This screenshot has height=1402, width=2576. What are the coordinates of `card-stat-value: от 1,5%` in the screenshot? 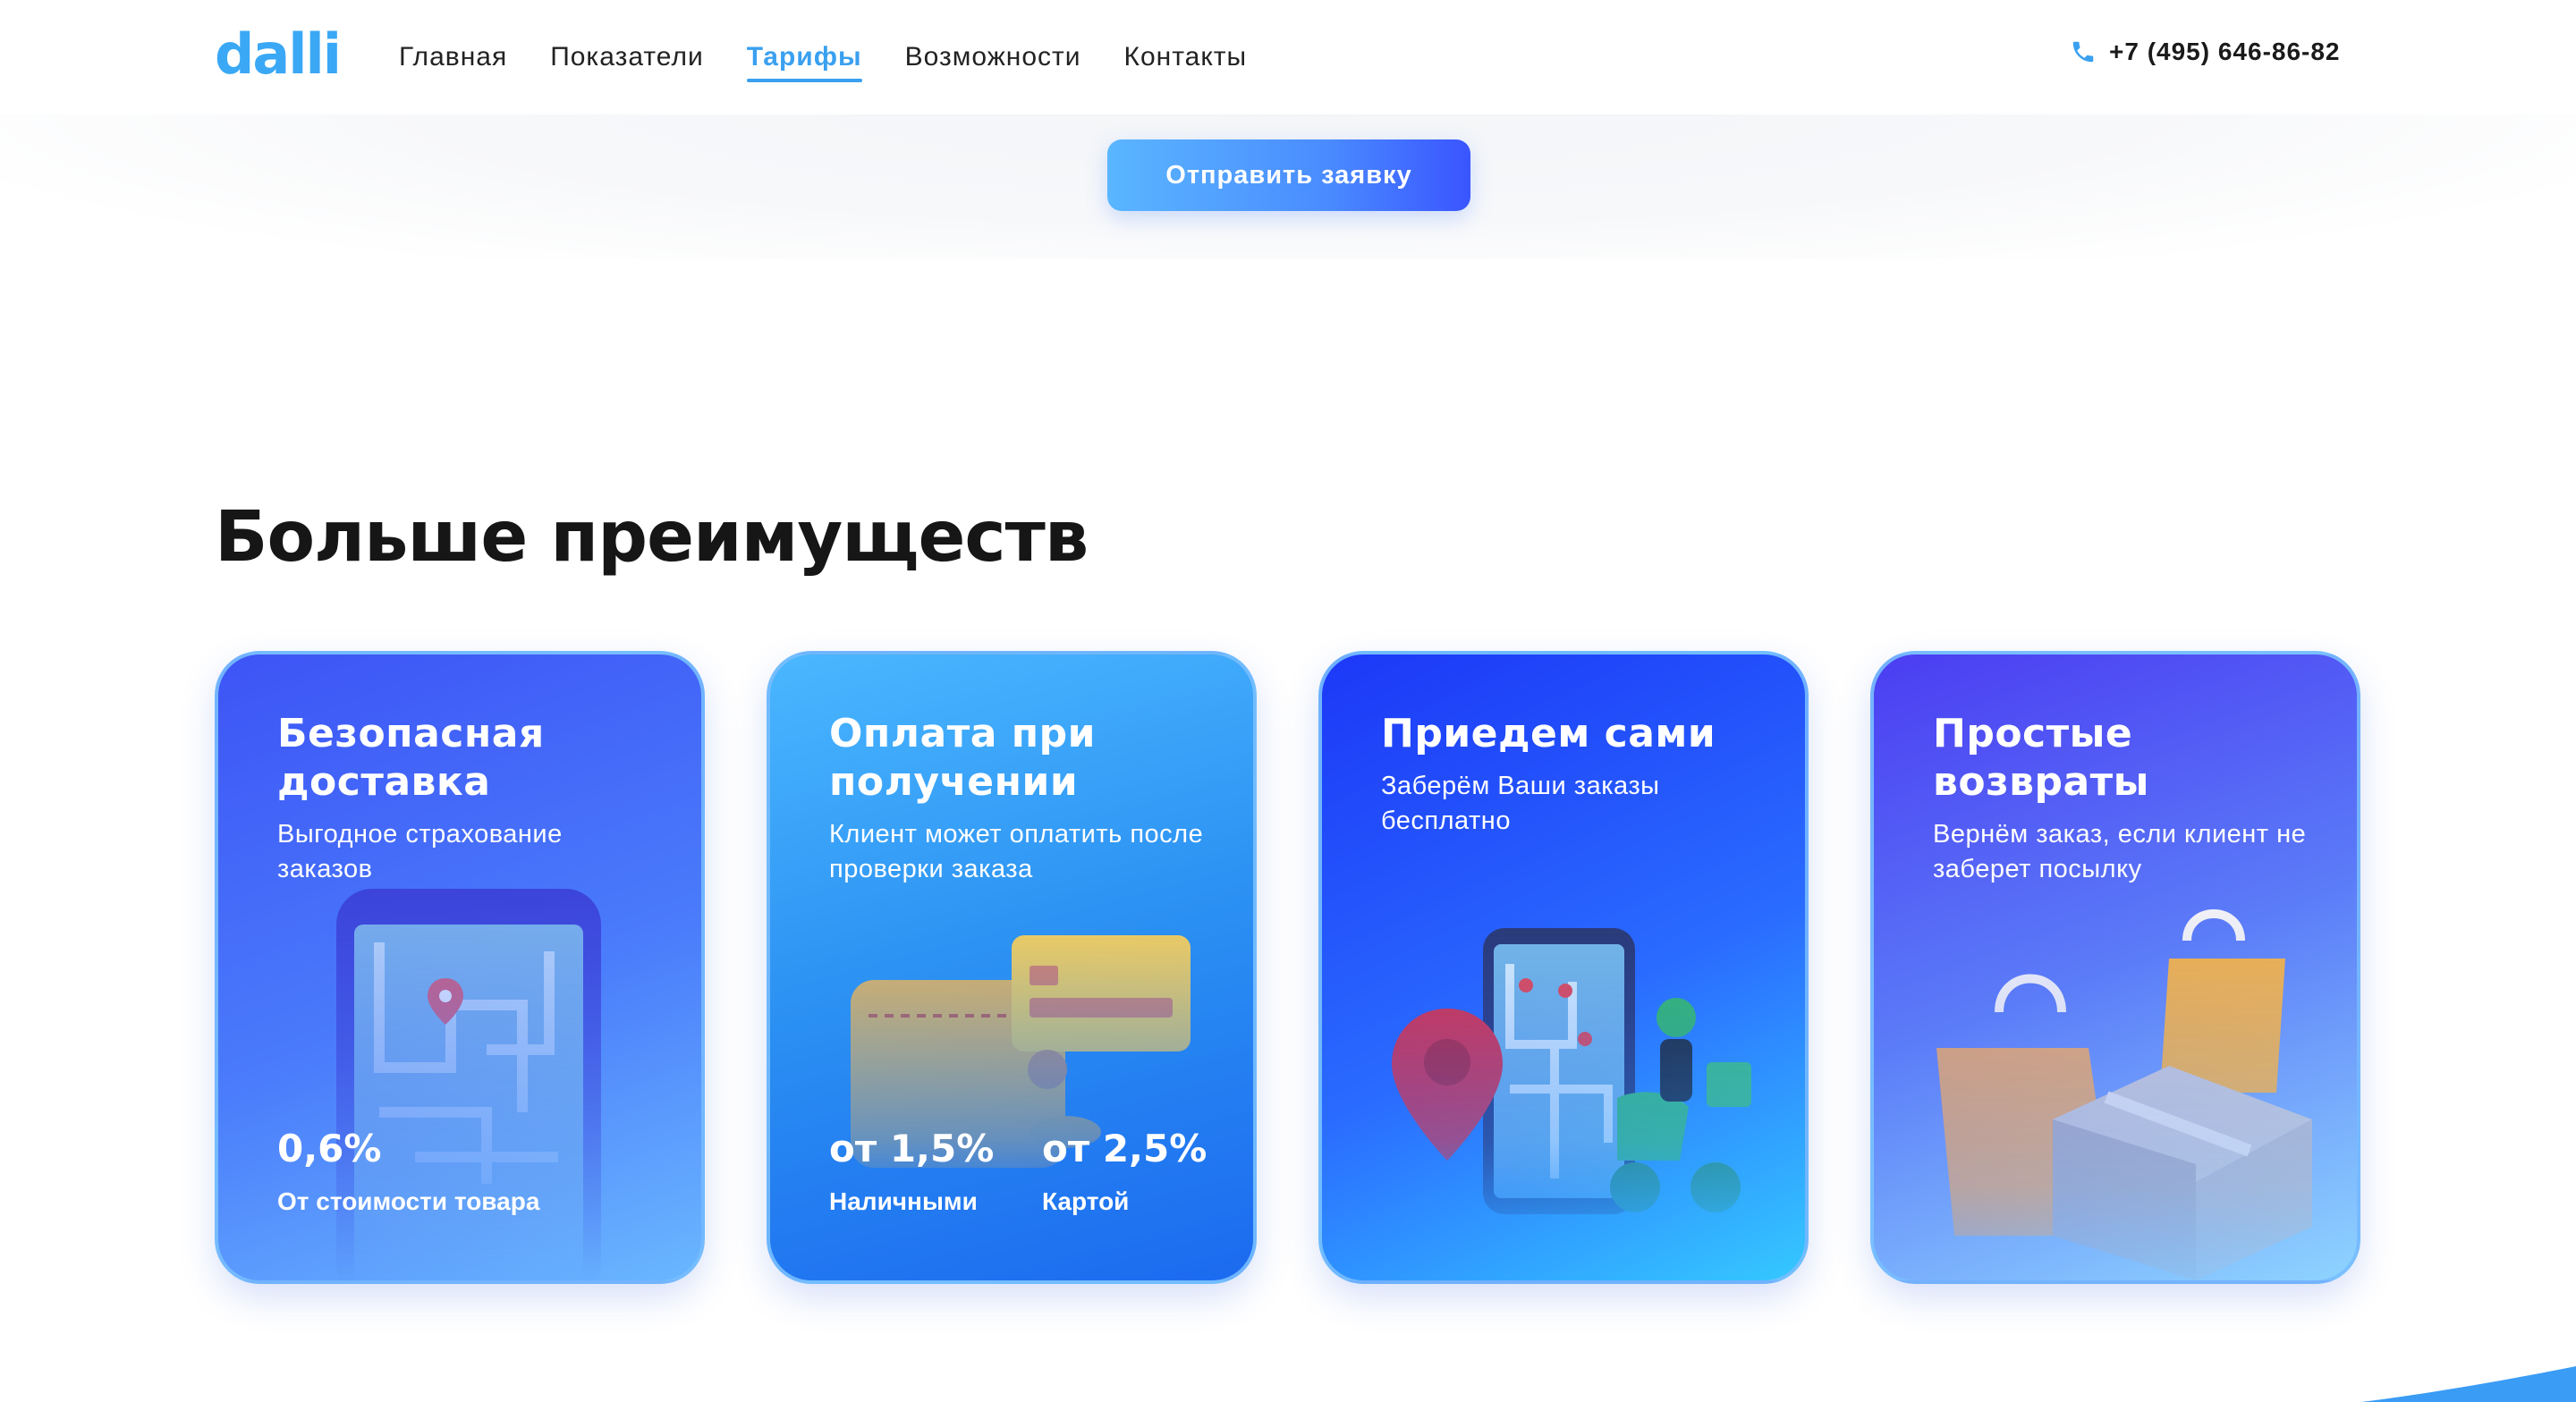 It's located at (912, 1148).